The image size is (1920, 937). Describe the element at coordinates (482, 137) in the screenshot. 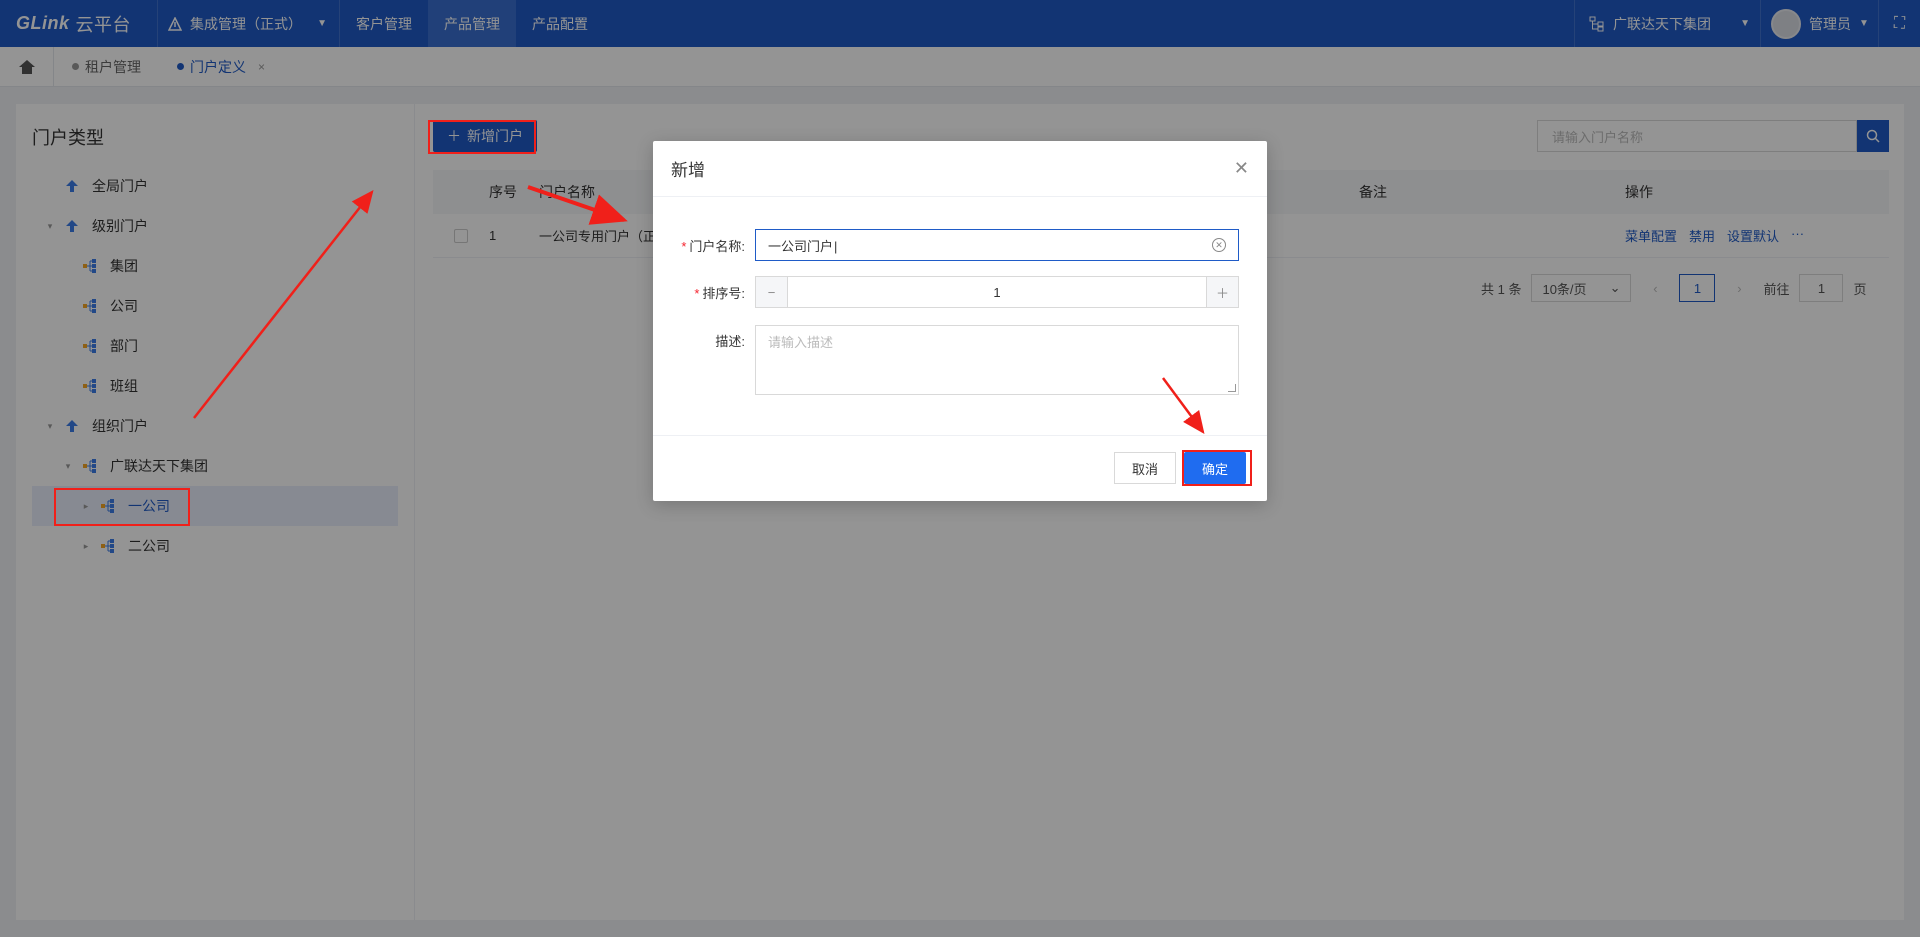

I see `annotation-box-add-portal` at that location.